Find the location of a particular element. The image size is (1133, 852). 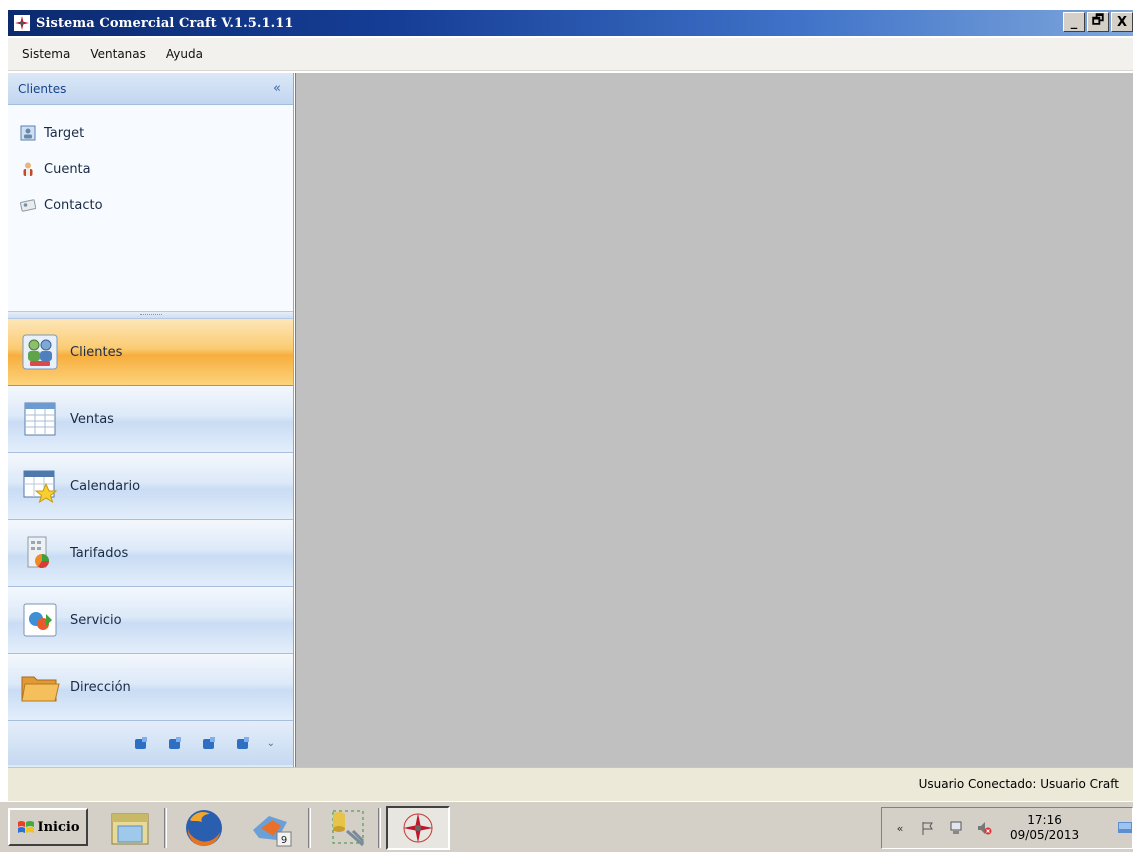

nav-button-direccion: Dirección is located at coordinates (150, 687).